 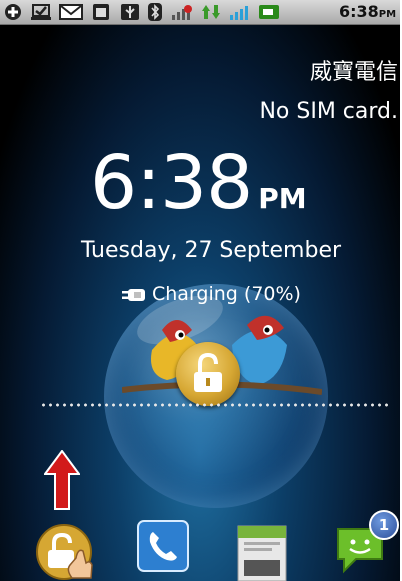 What do you see at coordinates (269, 12) in the screenshot?
I see `battery-charging-icon` at bounding box center [269, 12].